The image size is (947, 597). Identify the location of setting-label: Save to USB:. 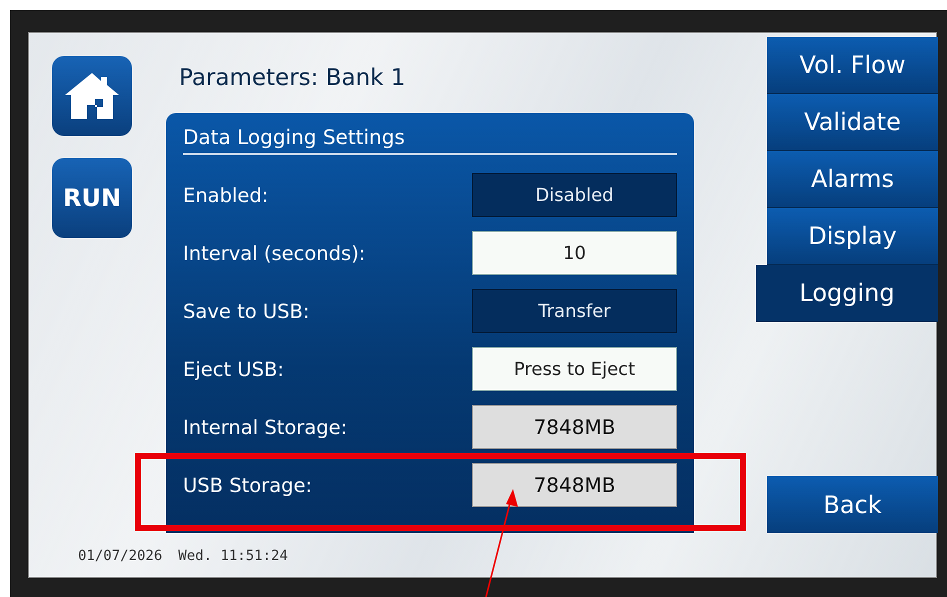
(246, 311).